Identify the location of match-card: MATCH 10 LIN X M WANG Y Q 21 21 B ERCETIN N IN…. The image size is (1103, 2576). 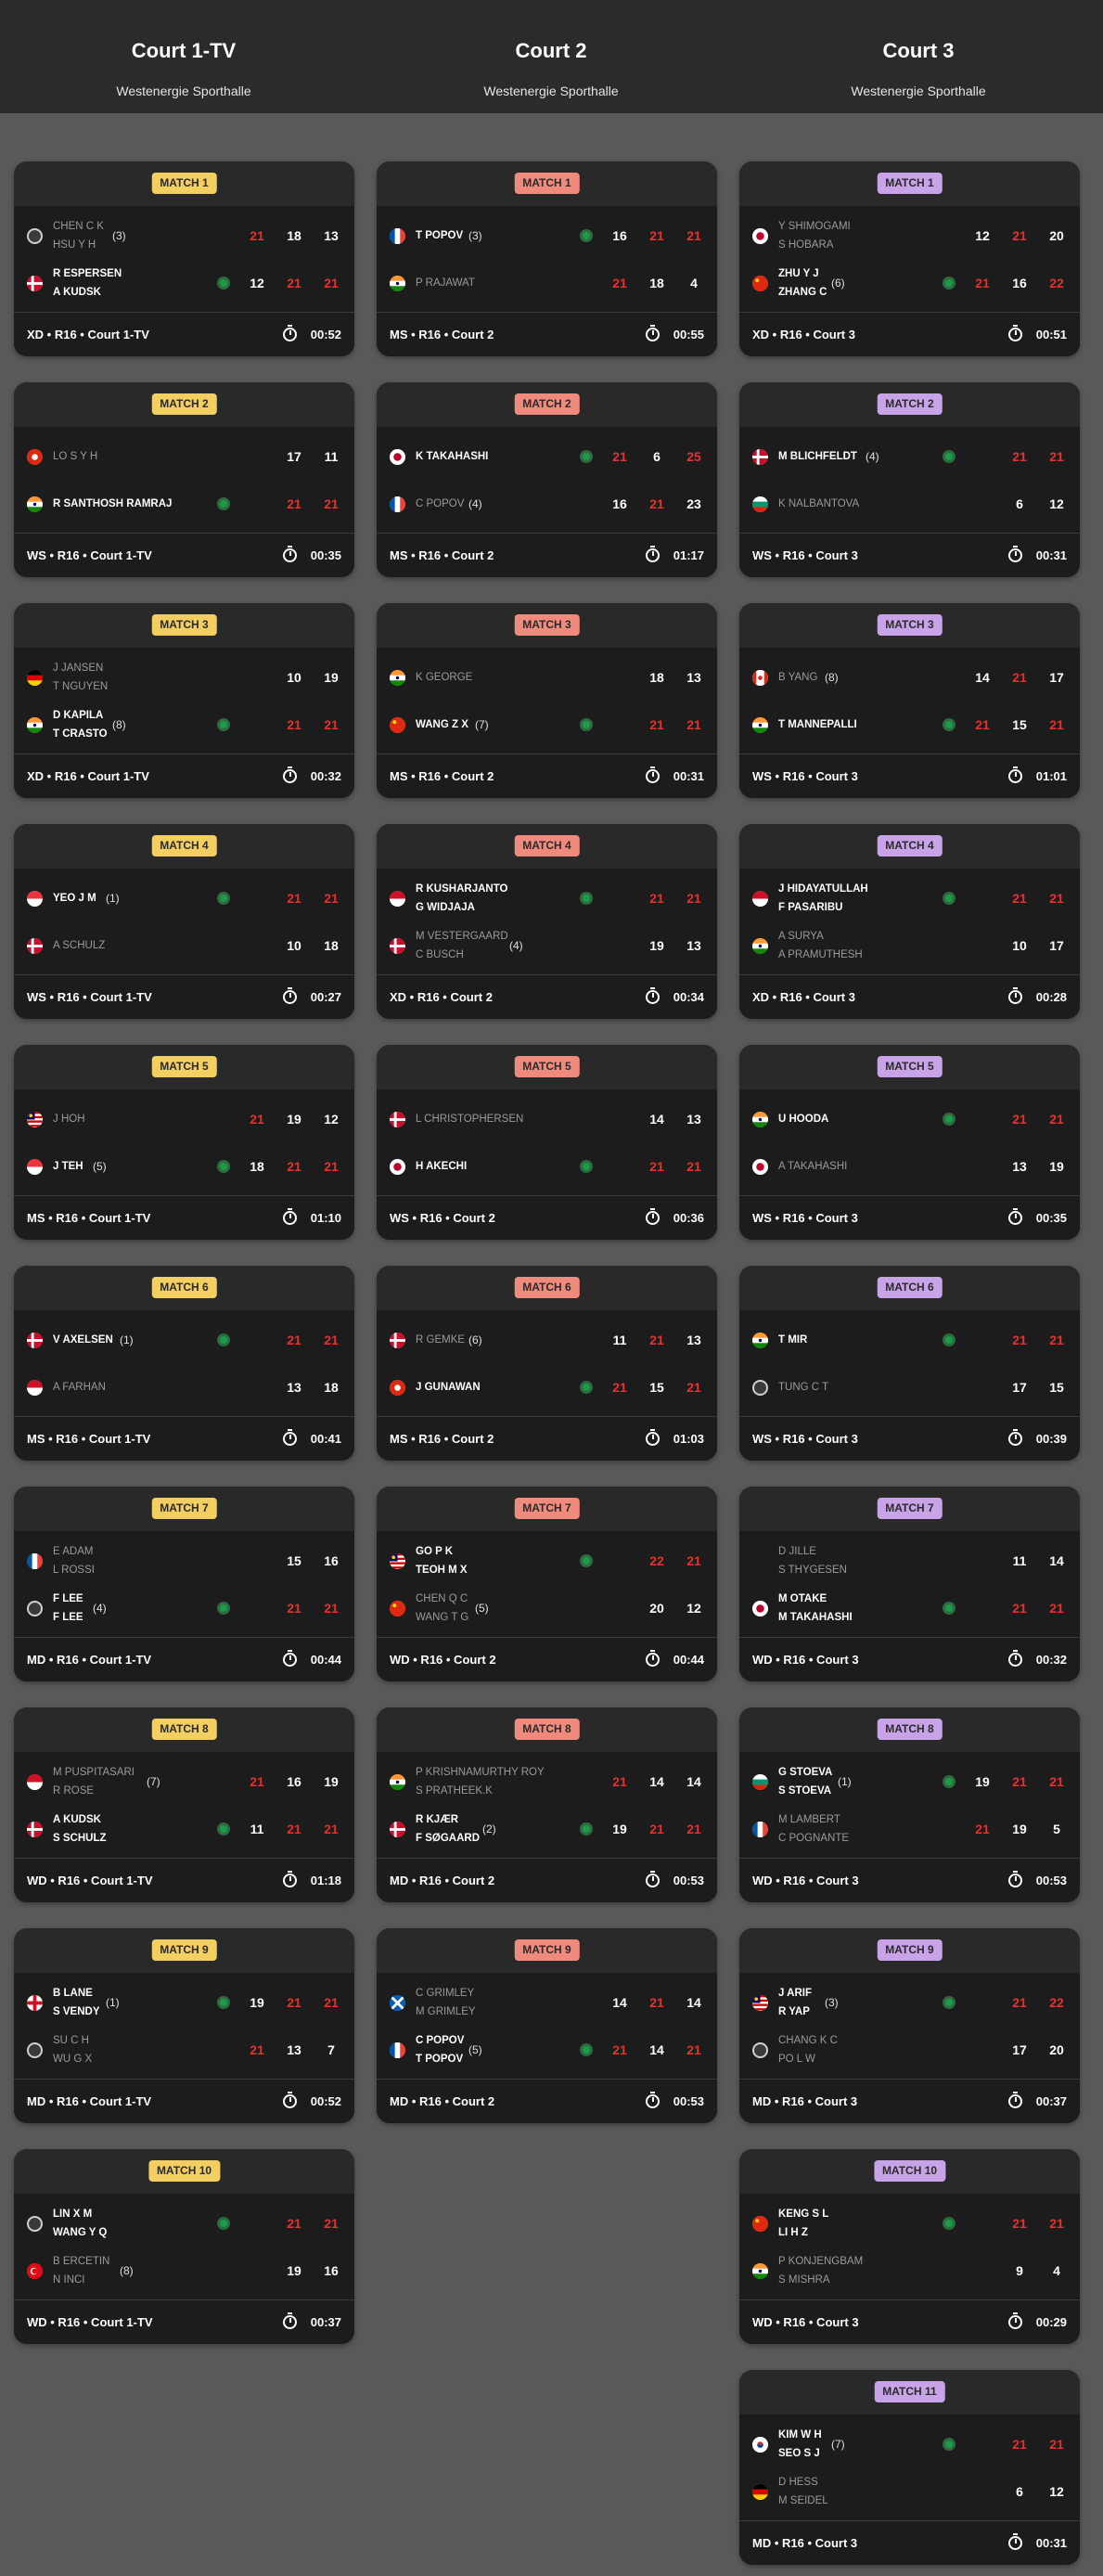
(184, 2246).